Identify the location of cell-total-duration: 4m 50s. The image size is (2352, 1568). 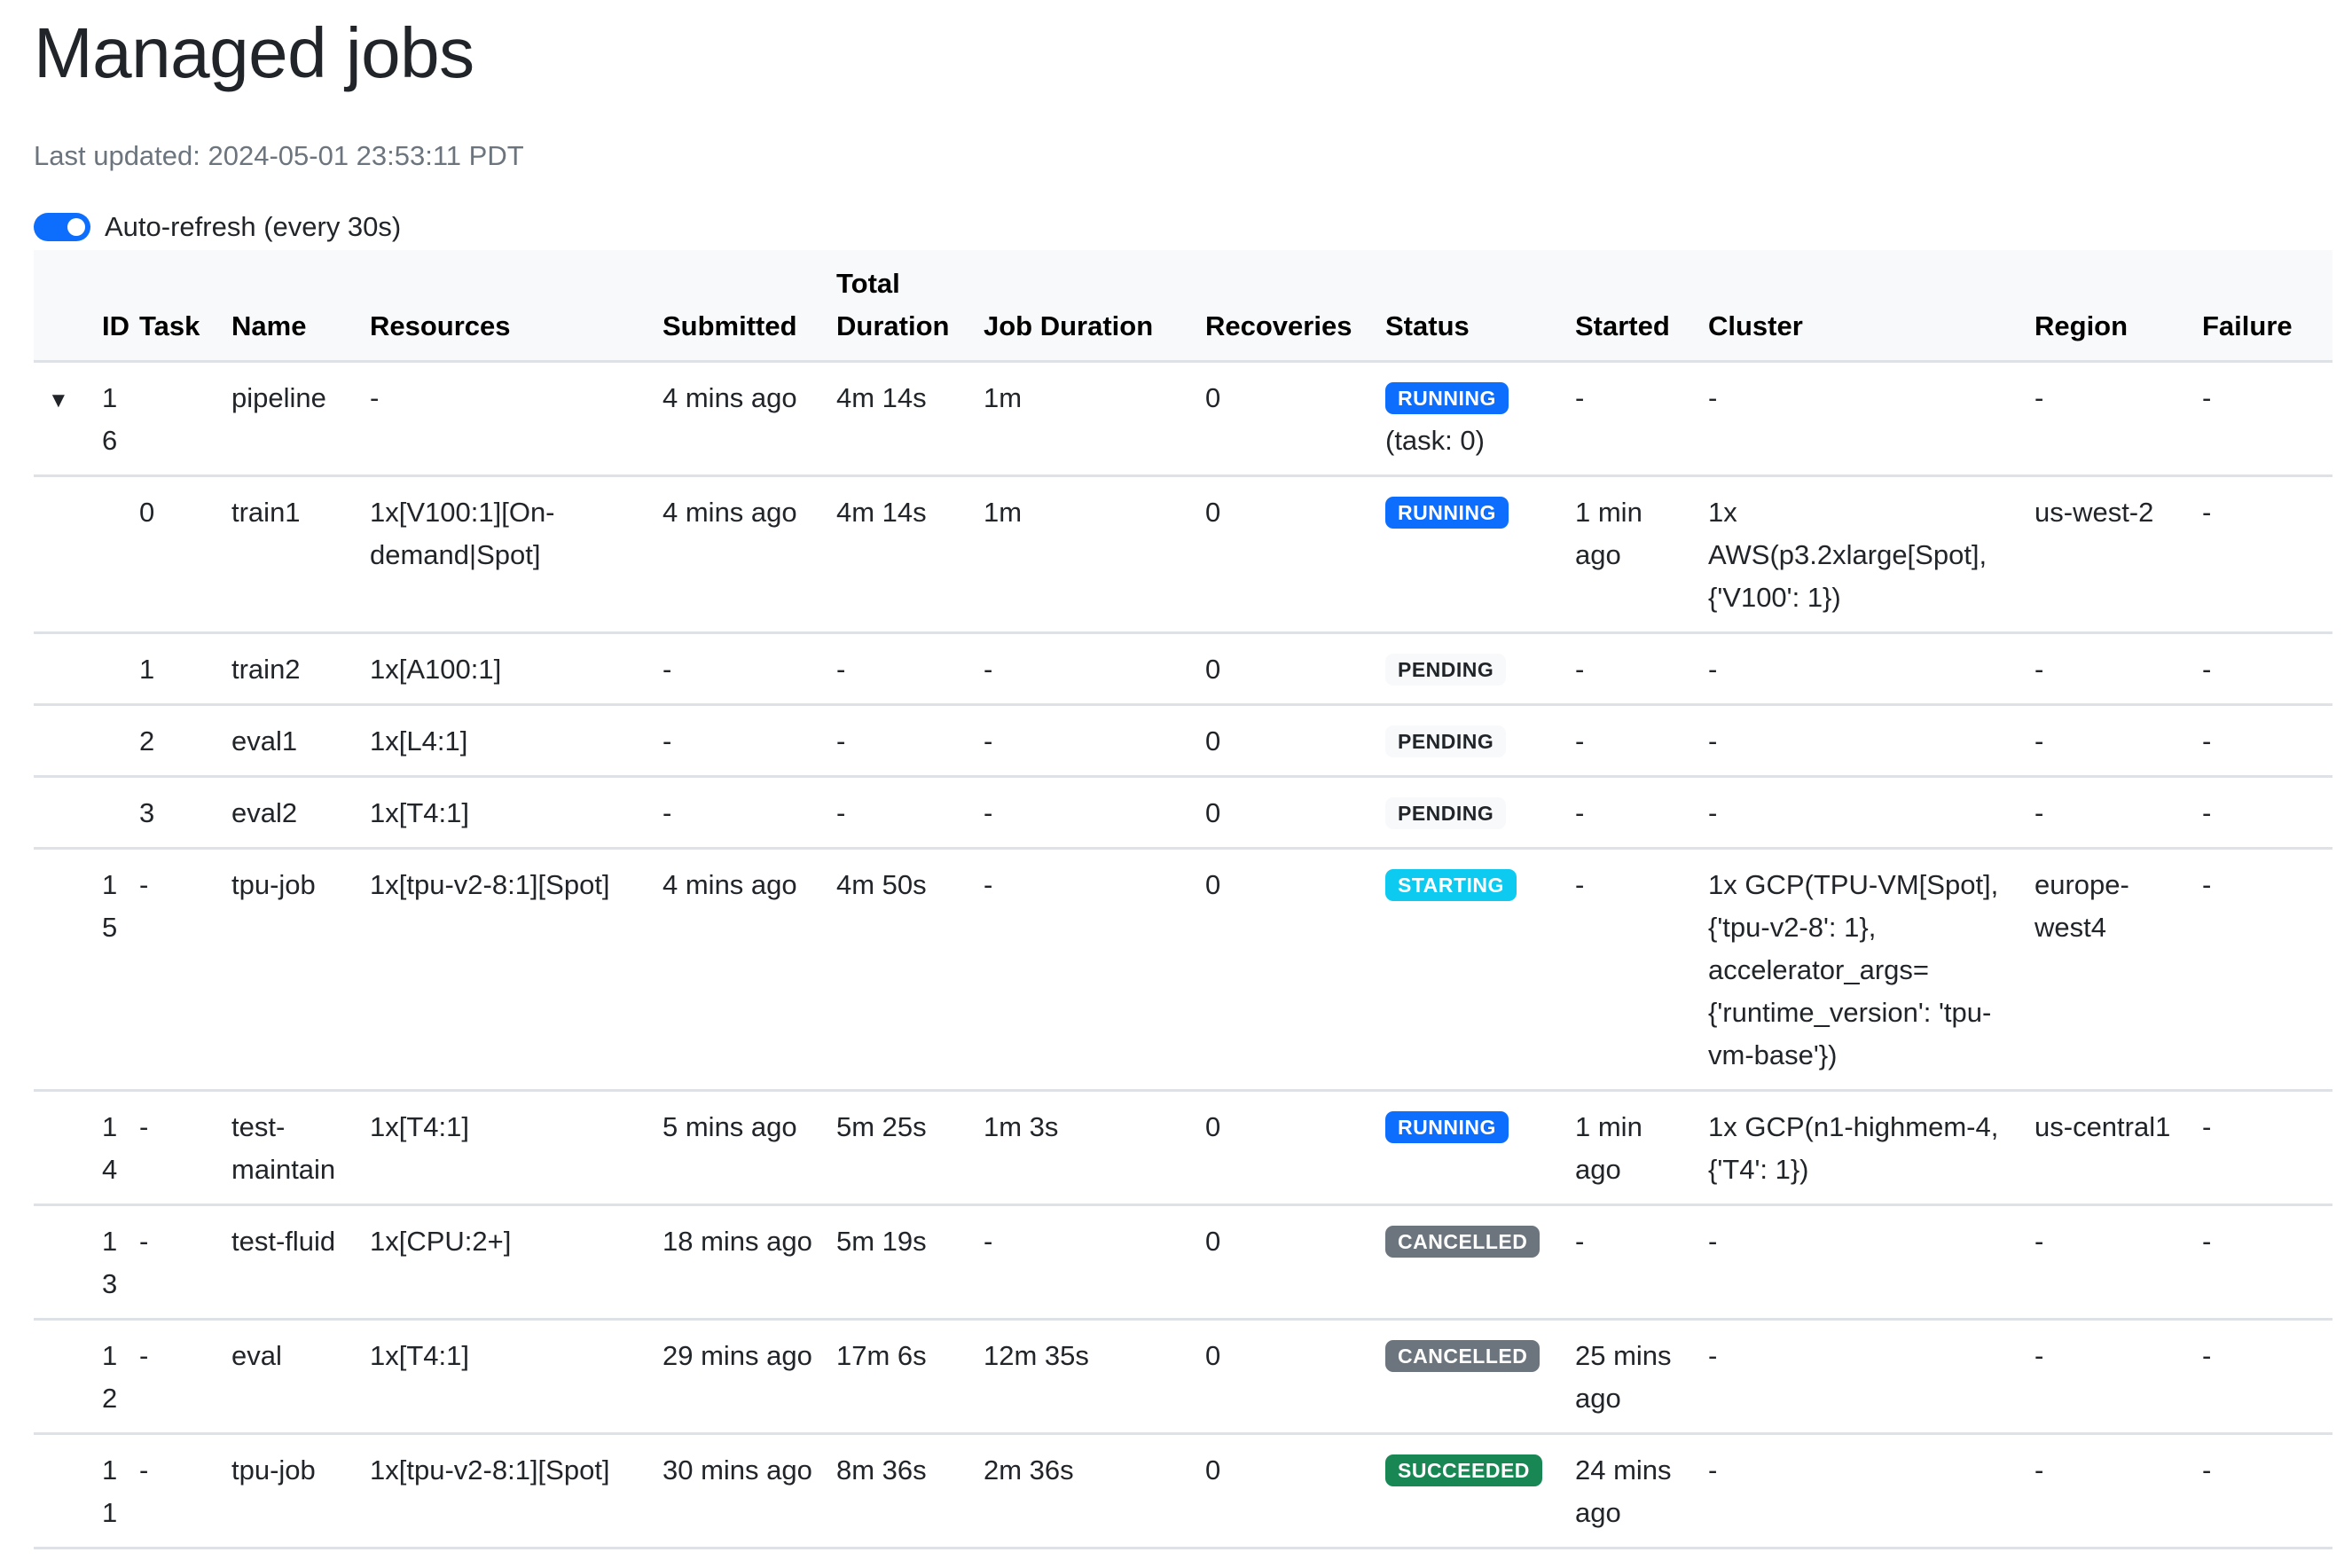
(901, 970).